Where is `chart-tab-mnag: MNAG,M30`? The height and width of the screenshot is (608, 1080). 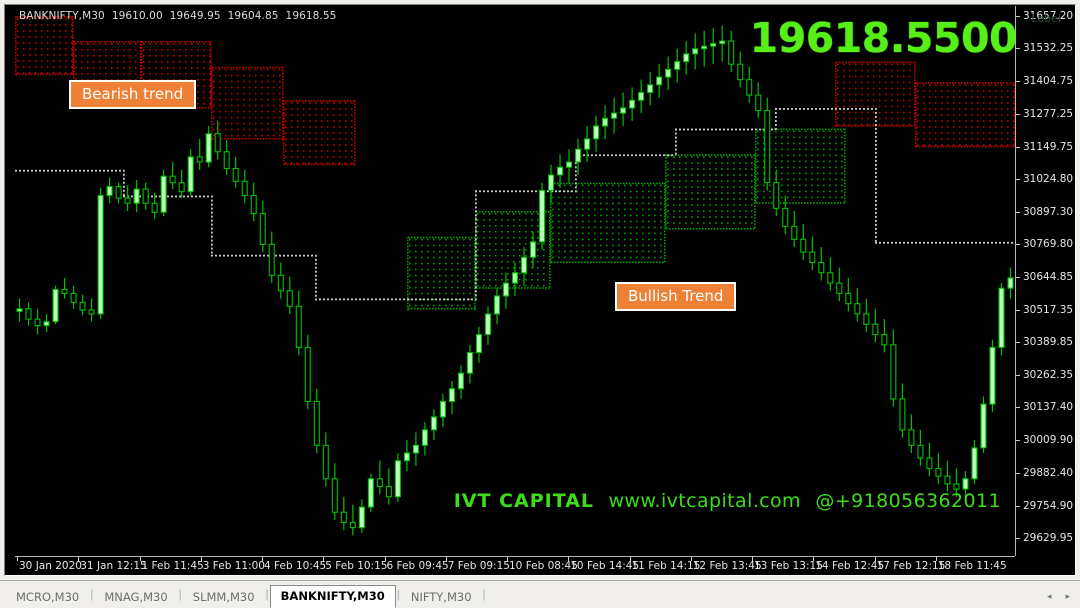 chart-tab-mnag: MNAG,M30 is located at coordinates (135, 597).